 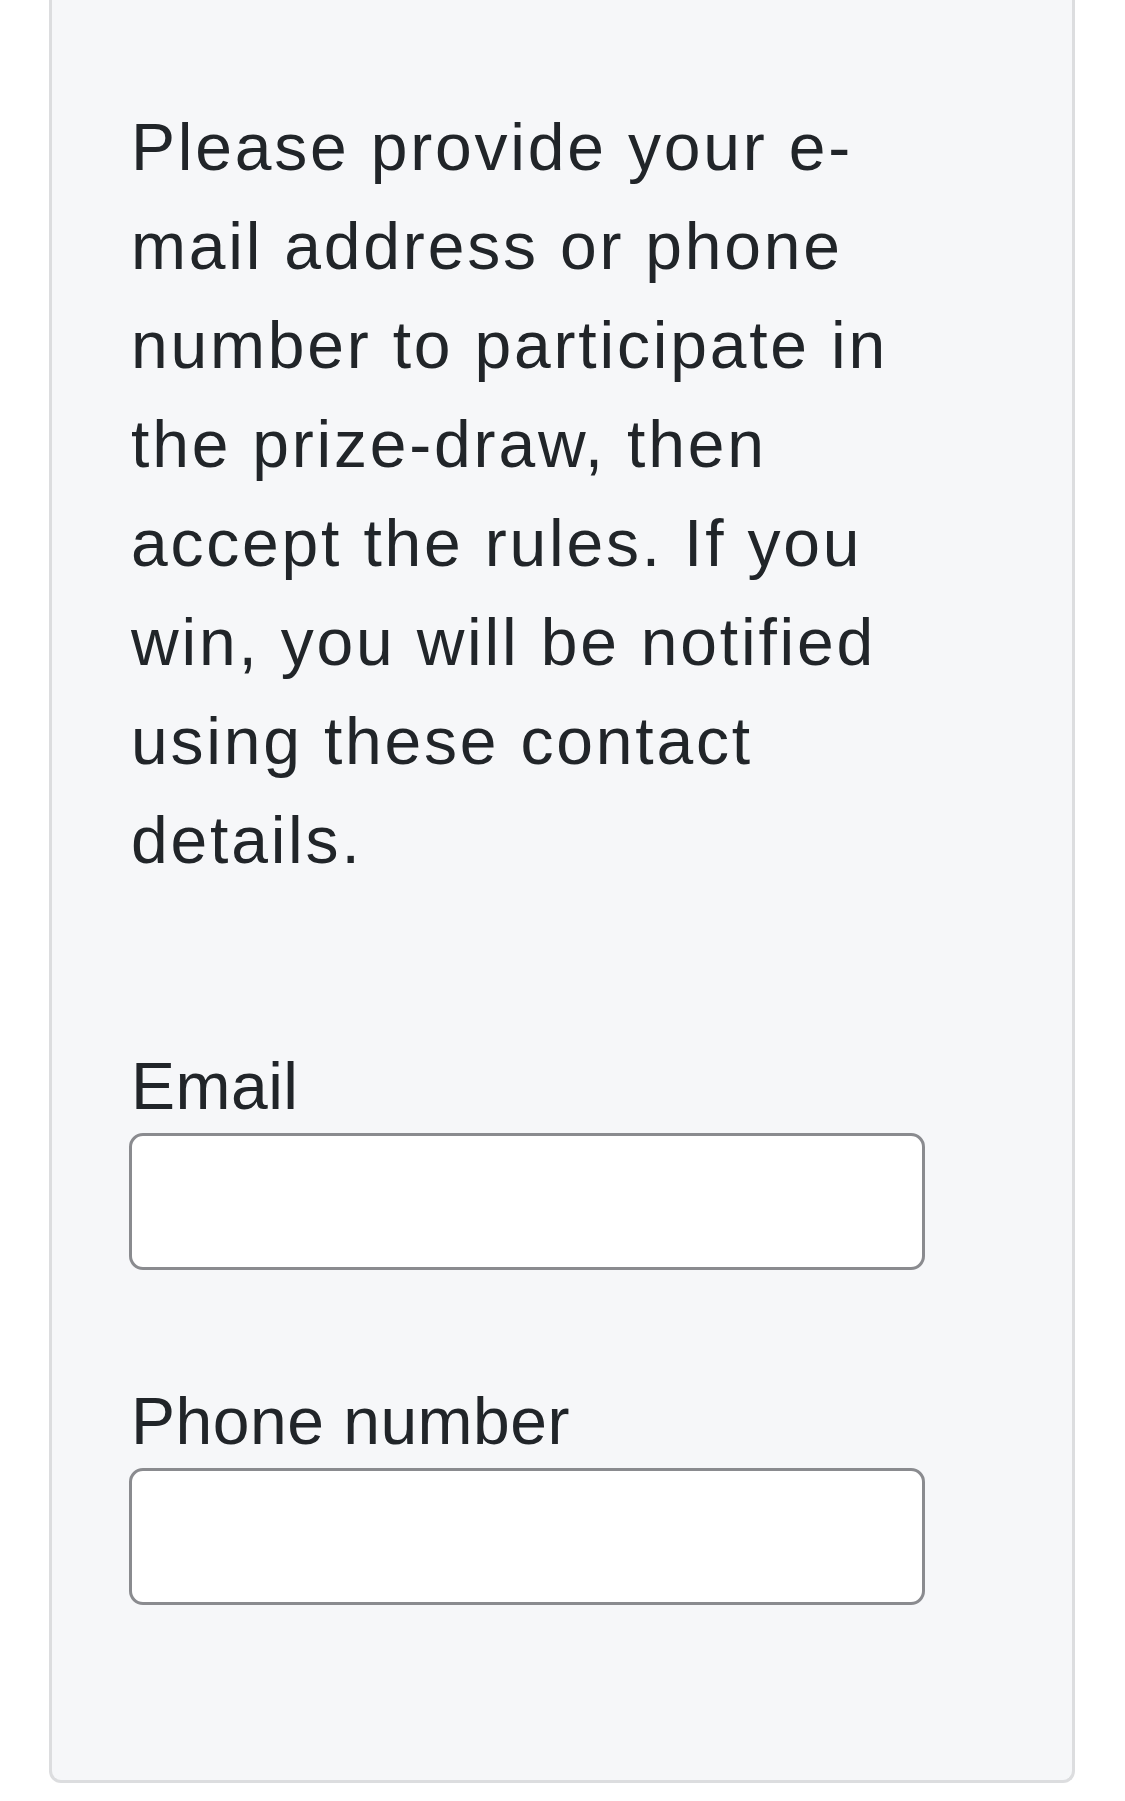 I want to click on field-label: Email, so click(x=215, y=1086).